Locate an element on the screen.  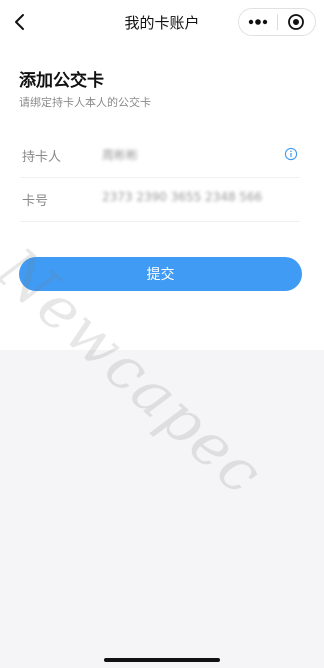
more-button is located at coordinates (258, 22).